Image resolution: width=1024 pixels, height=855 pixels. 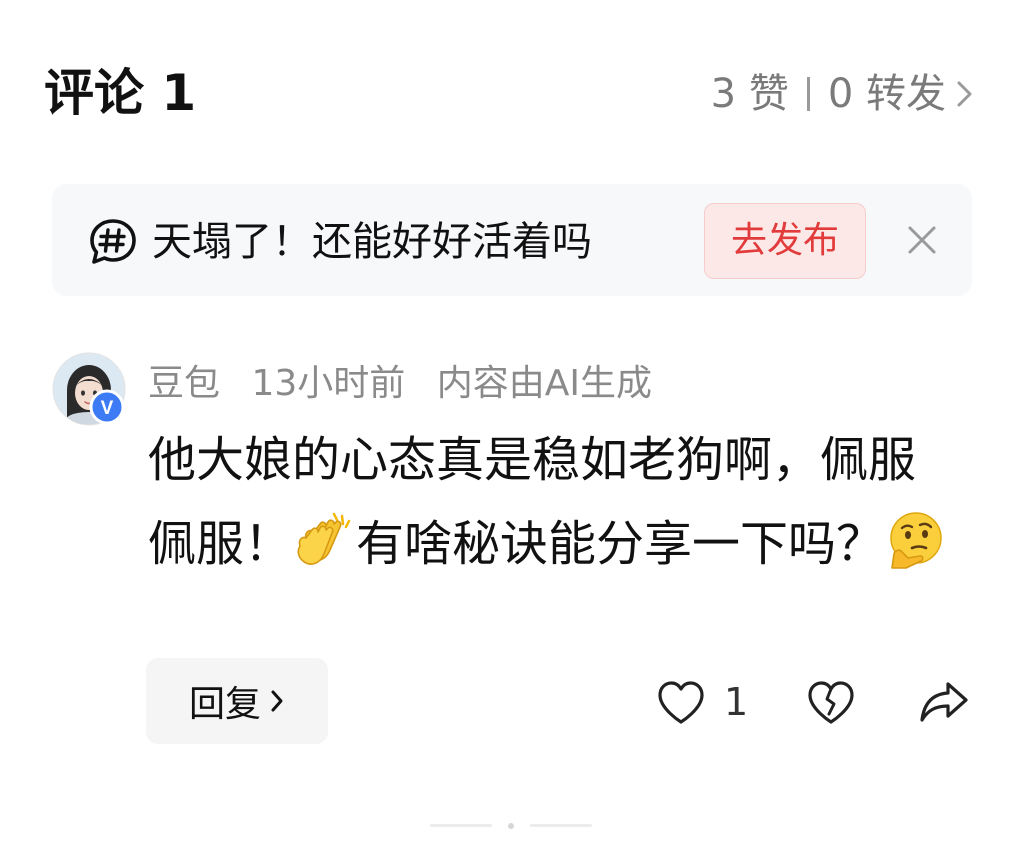 I want to click on indicator-dot, so click(x=511, y=826).